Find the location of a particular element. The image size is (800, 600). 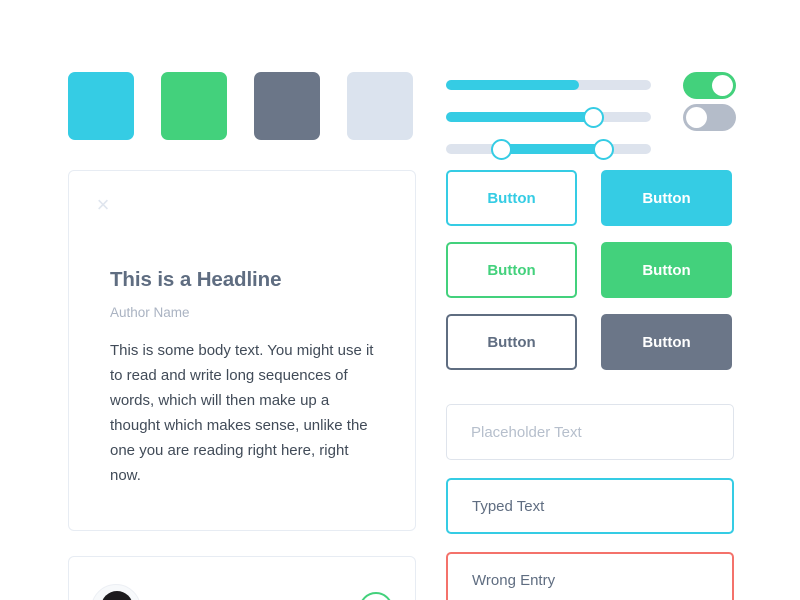

toggle-on is located at coordinates (709, 85).